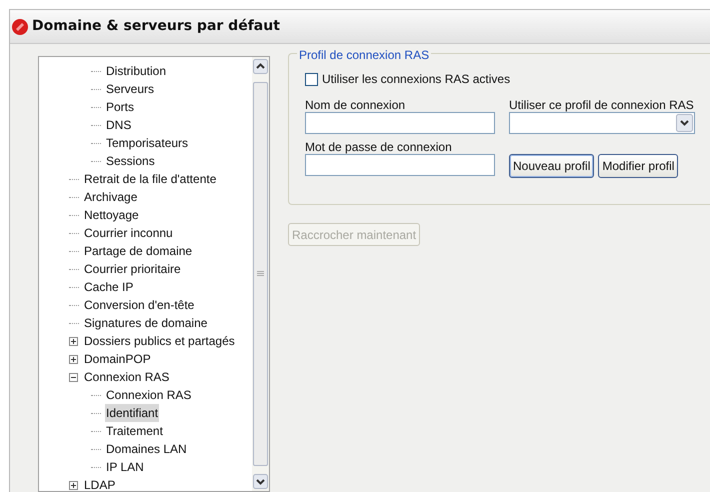 This screenshot has width=710, height=492. Describe the element at coordinates (311, 79) in the screenshot. I see `checkbox` at that location.